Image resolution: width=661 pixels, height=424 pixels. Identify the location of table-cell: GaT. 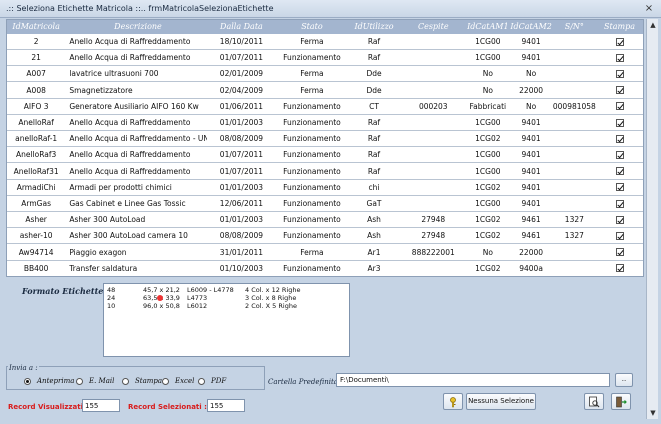
(374, 203).